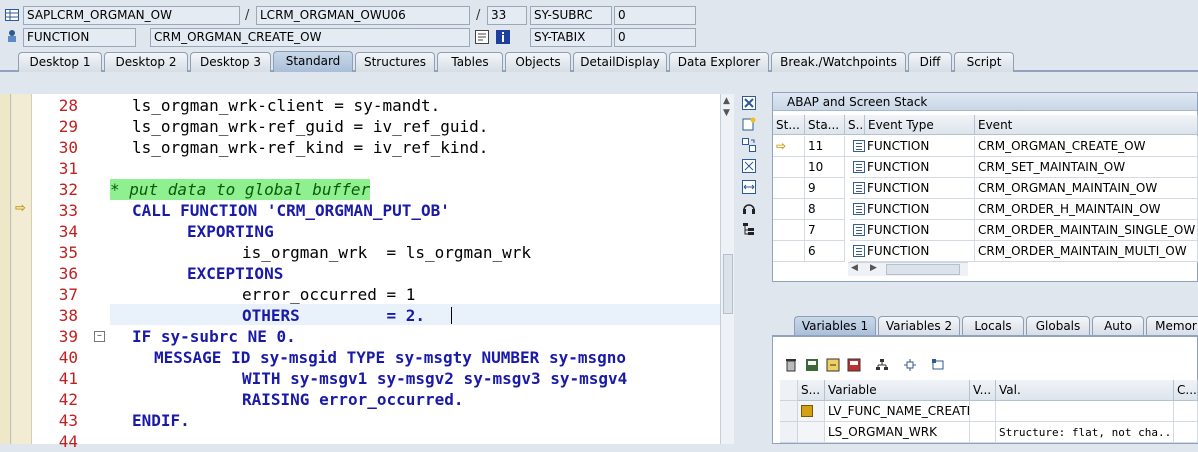 The height and width of the screenshot is (452, 1198). I want to click on tab-detail-display: DetailDisplay, so click(620, 62).